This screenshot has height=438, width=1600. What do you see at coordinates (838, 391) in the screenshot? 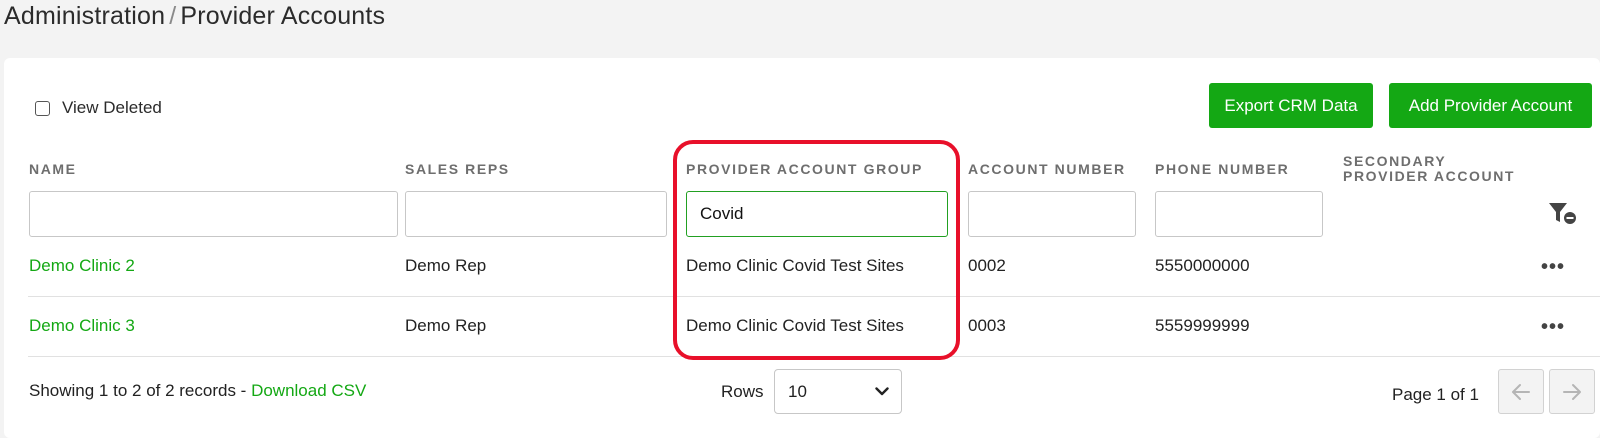
I see `rows-per-page-select: 10` at bounding box center [838, 391].